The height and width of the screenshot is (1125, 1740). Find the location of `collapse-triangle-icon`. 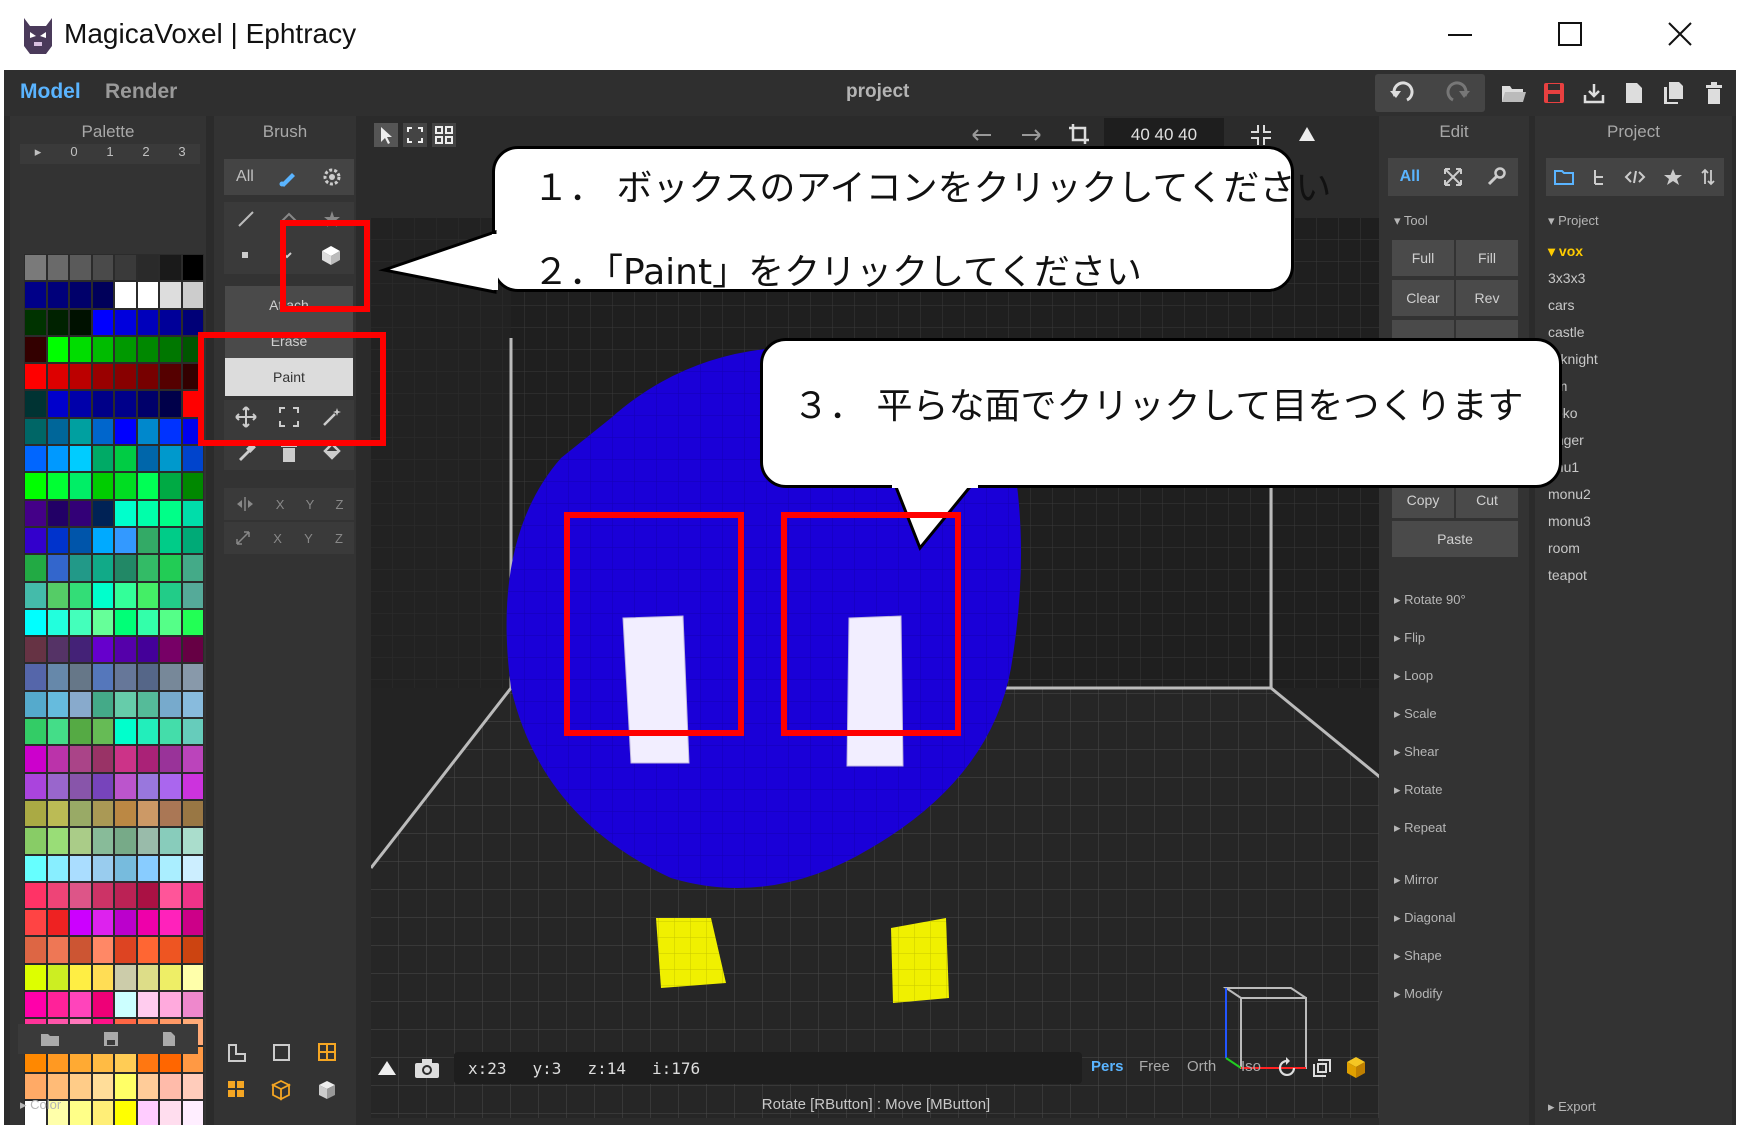

collapse-triangle-icon is located at coordinates (387, 1068).